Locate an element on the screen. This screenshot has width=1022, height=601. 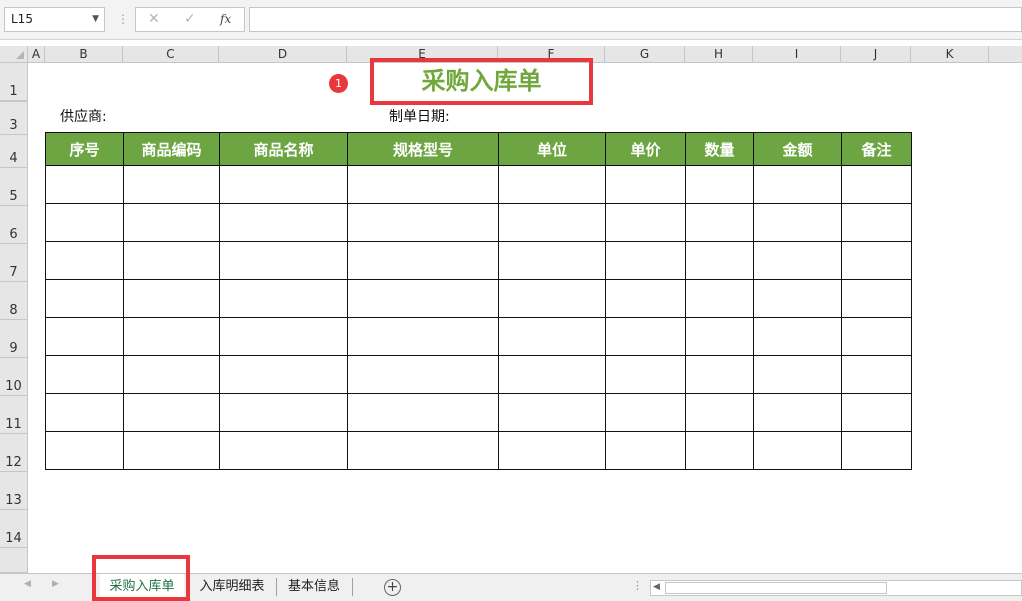
header-cell-quantity: 数量 is located at coordinates (719, 149).